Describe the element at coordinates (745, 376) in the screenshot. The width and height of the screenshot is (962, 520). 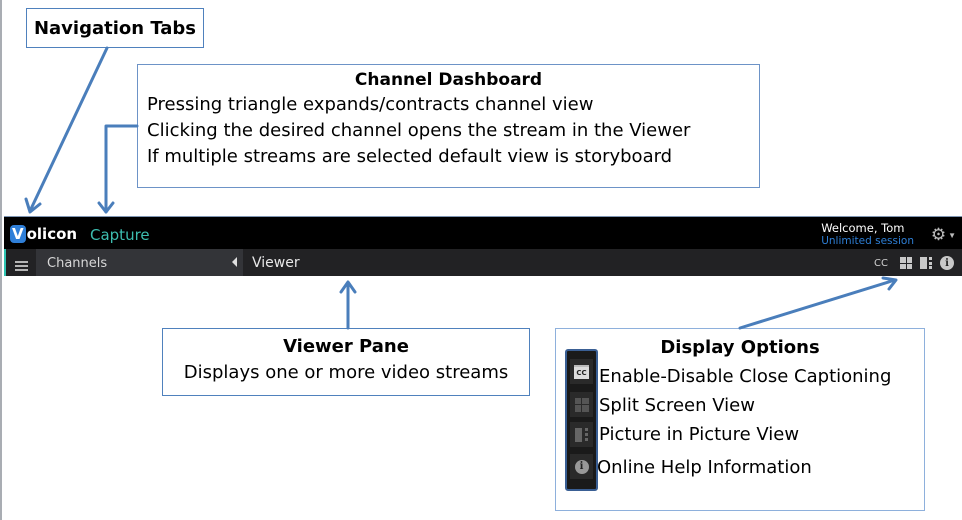
I see `display-option-label: Enable-Disable Close Captioning` at that location.